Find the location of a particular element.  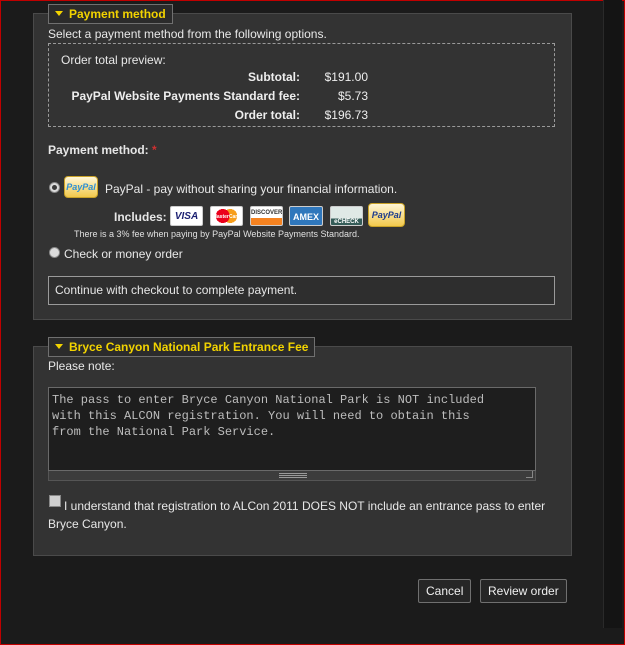

amex-card-icon: AMEX is located at coordinates (306, 216).